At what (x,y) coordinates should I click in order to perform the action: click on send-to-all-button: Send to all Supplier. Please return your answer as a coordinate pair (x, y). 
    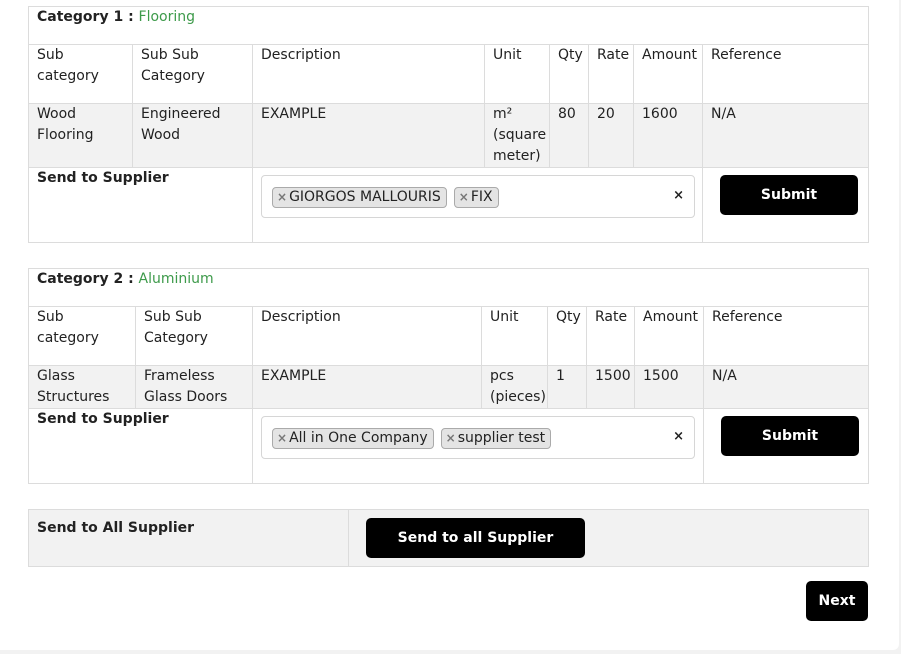
    Looking at the image, I should click on (475, 538).